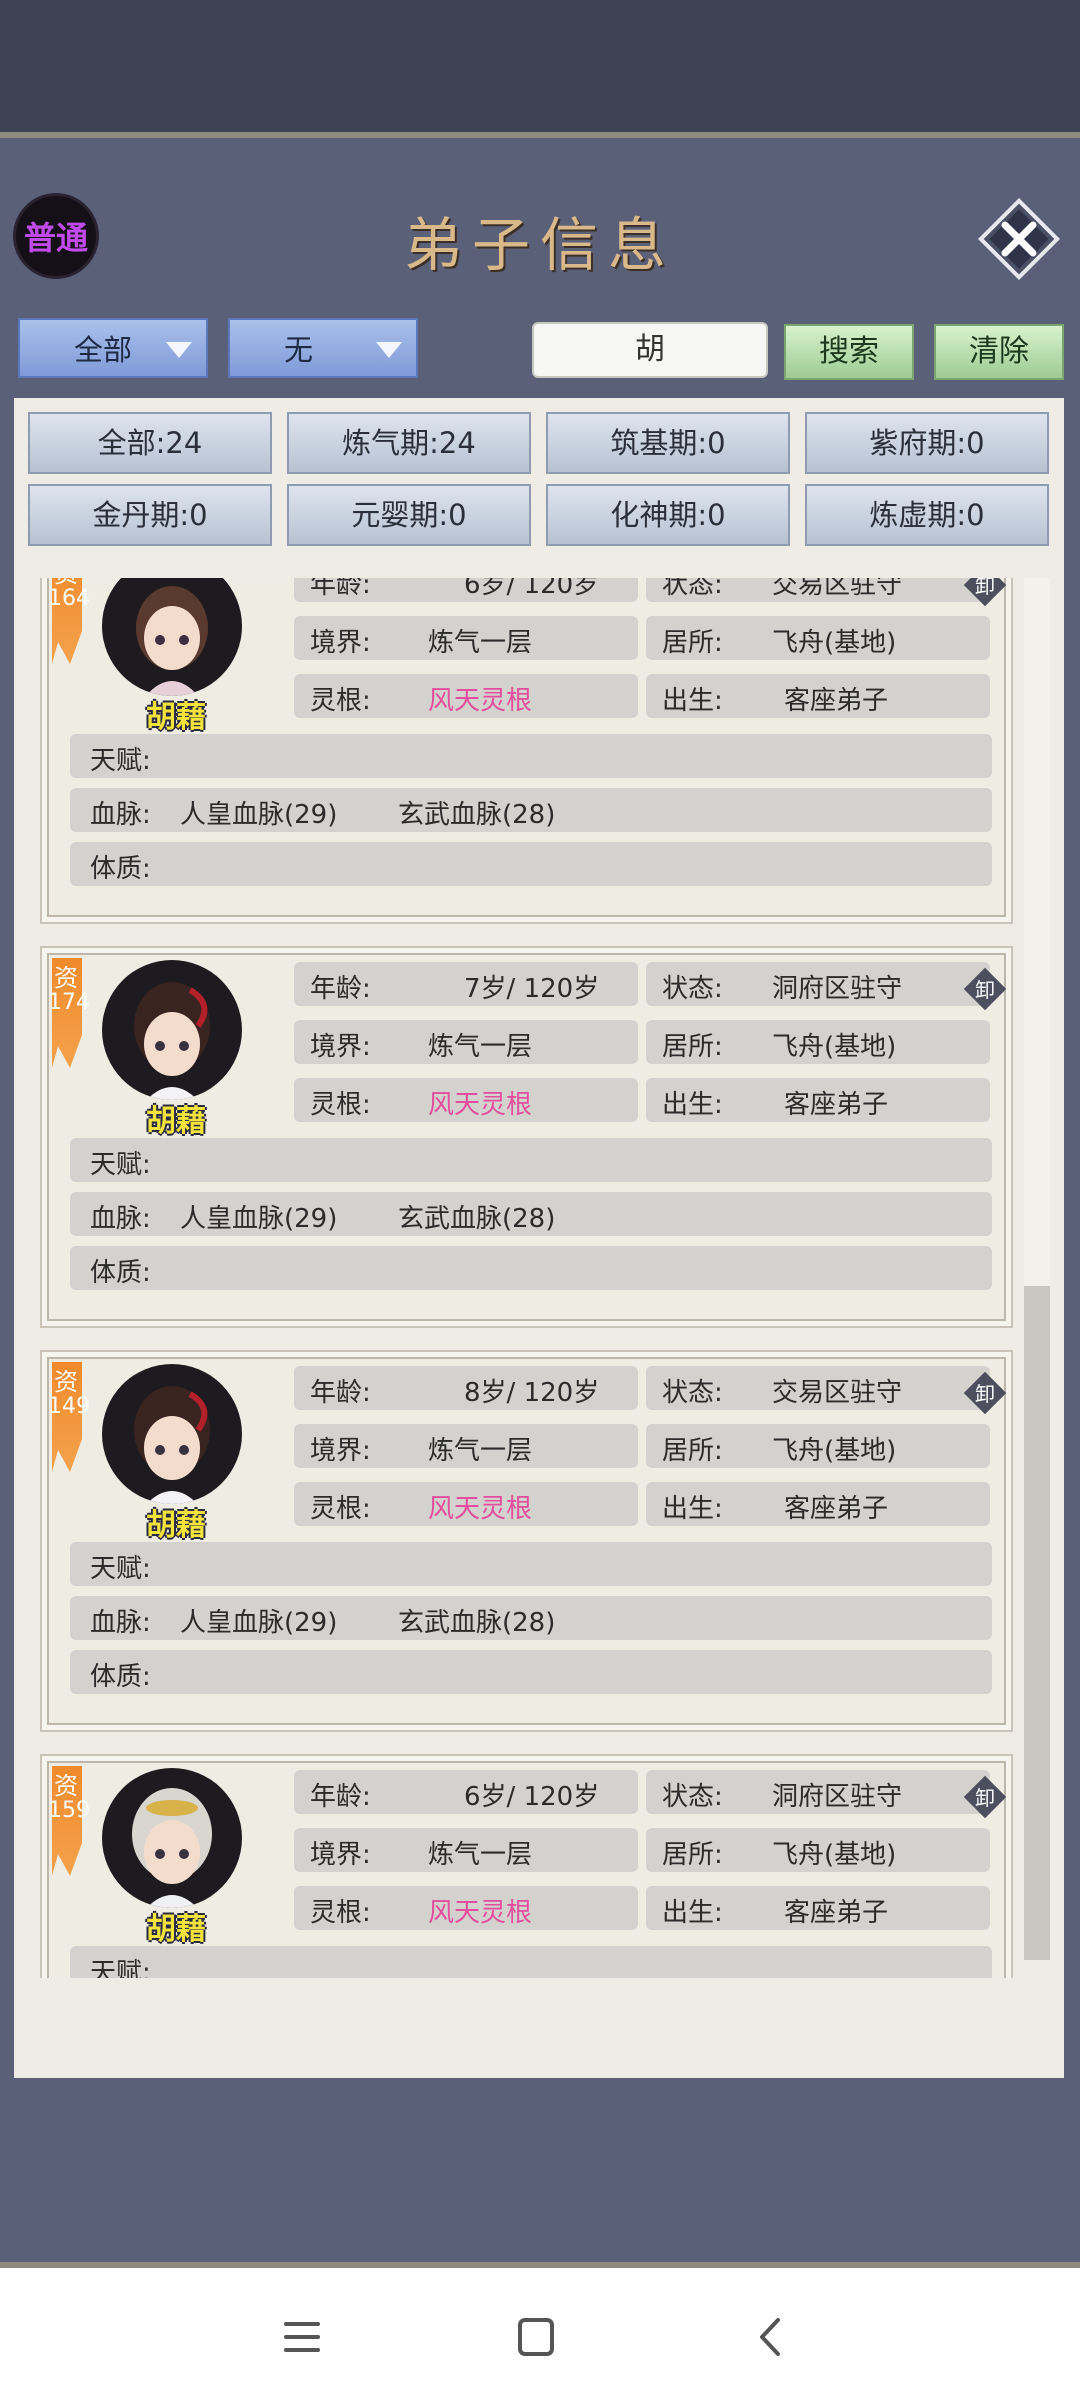  I want to click on aptitude-value: 174, so click(69, 1002).